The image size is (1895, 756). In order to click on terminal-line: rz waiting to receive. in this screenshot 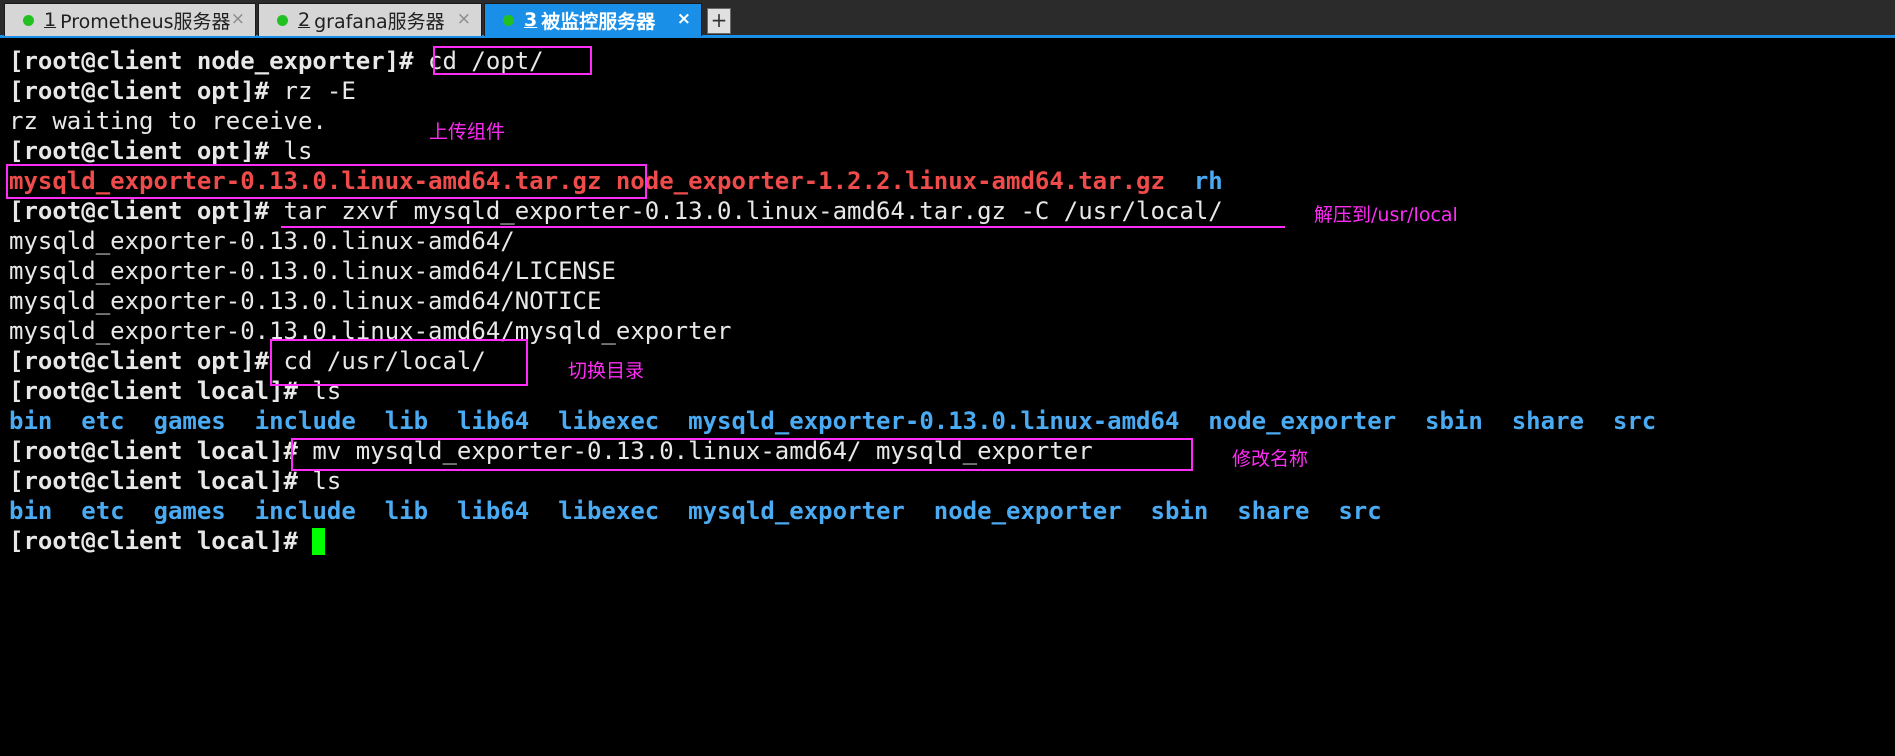, I will do `click(168, 121)`.